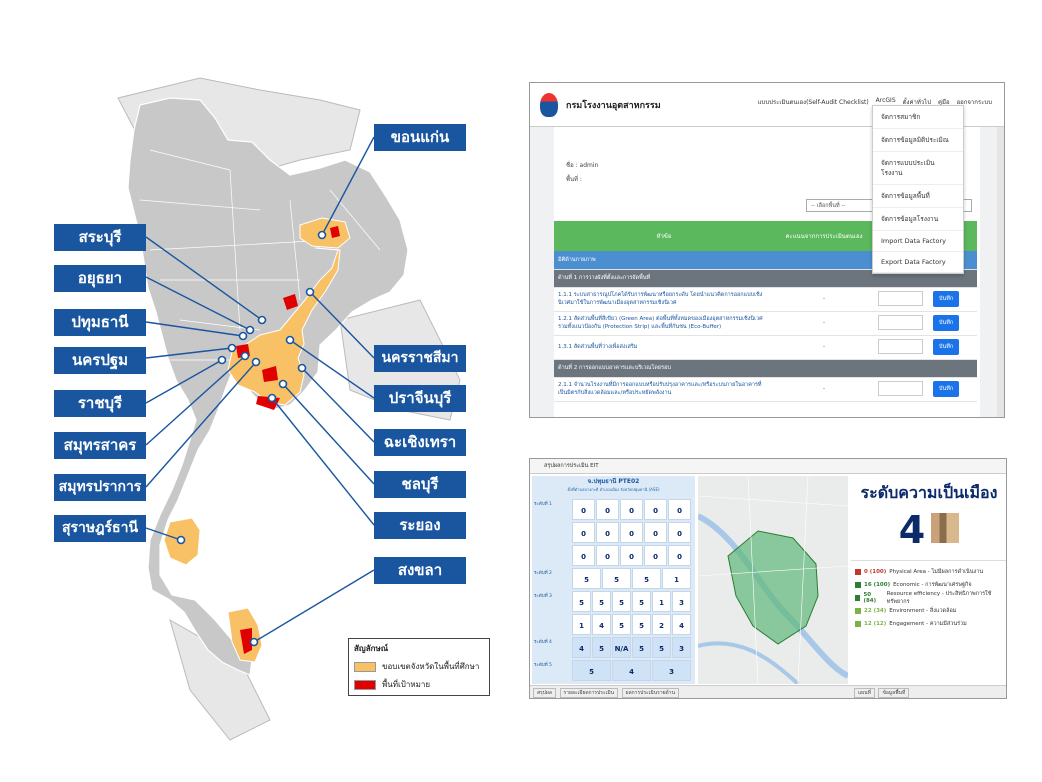  I want to click on scrollbar, so click(1000, 272).